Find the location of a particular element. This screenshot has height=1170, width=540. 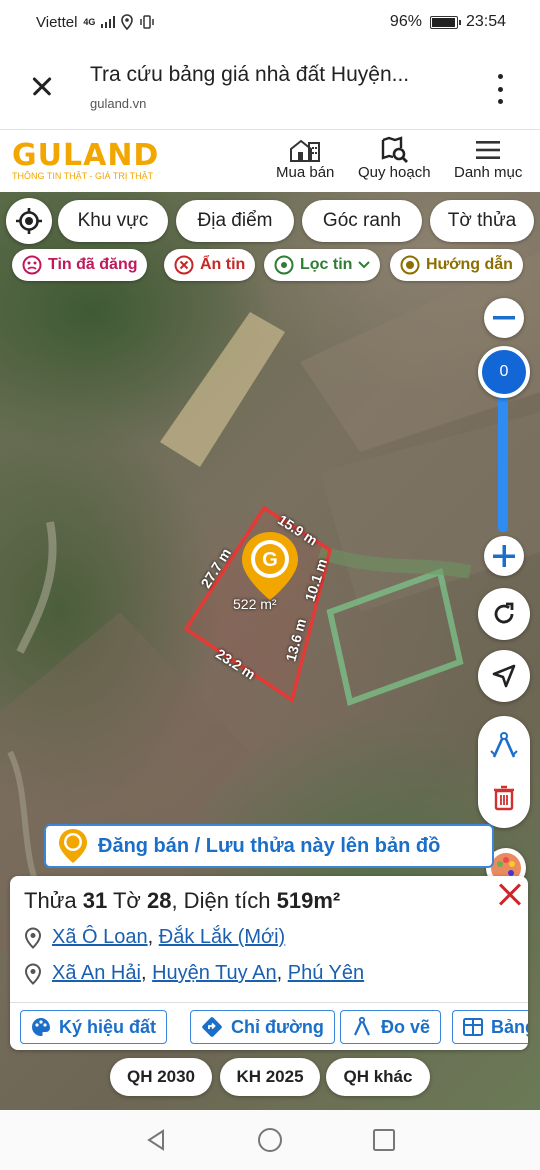

filter-to-thua: Tờ thửa is located at coordinates (482, 221).